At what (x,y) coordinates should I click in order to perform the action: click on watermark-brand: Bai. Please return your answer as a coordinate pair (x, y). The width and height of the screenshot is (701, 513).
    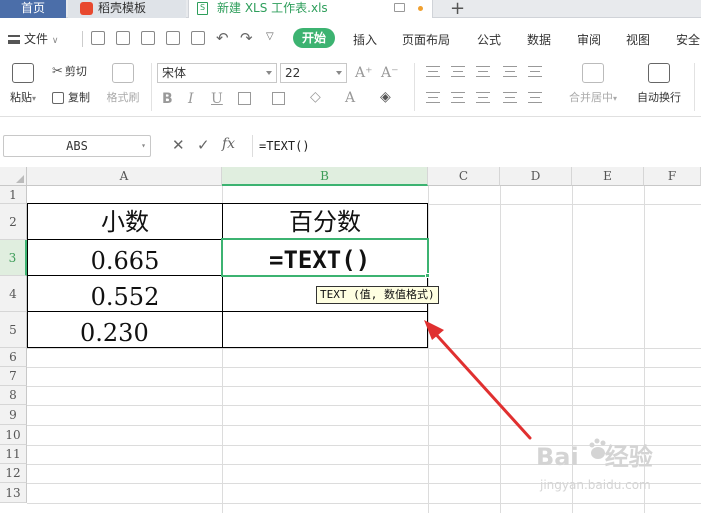
    Looking at the image, I should click on (557, 457).